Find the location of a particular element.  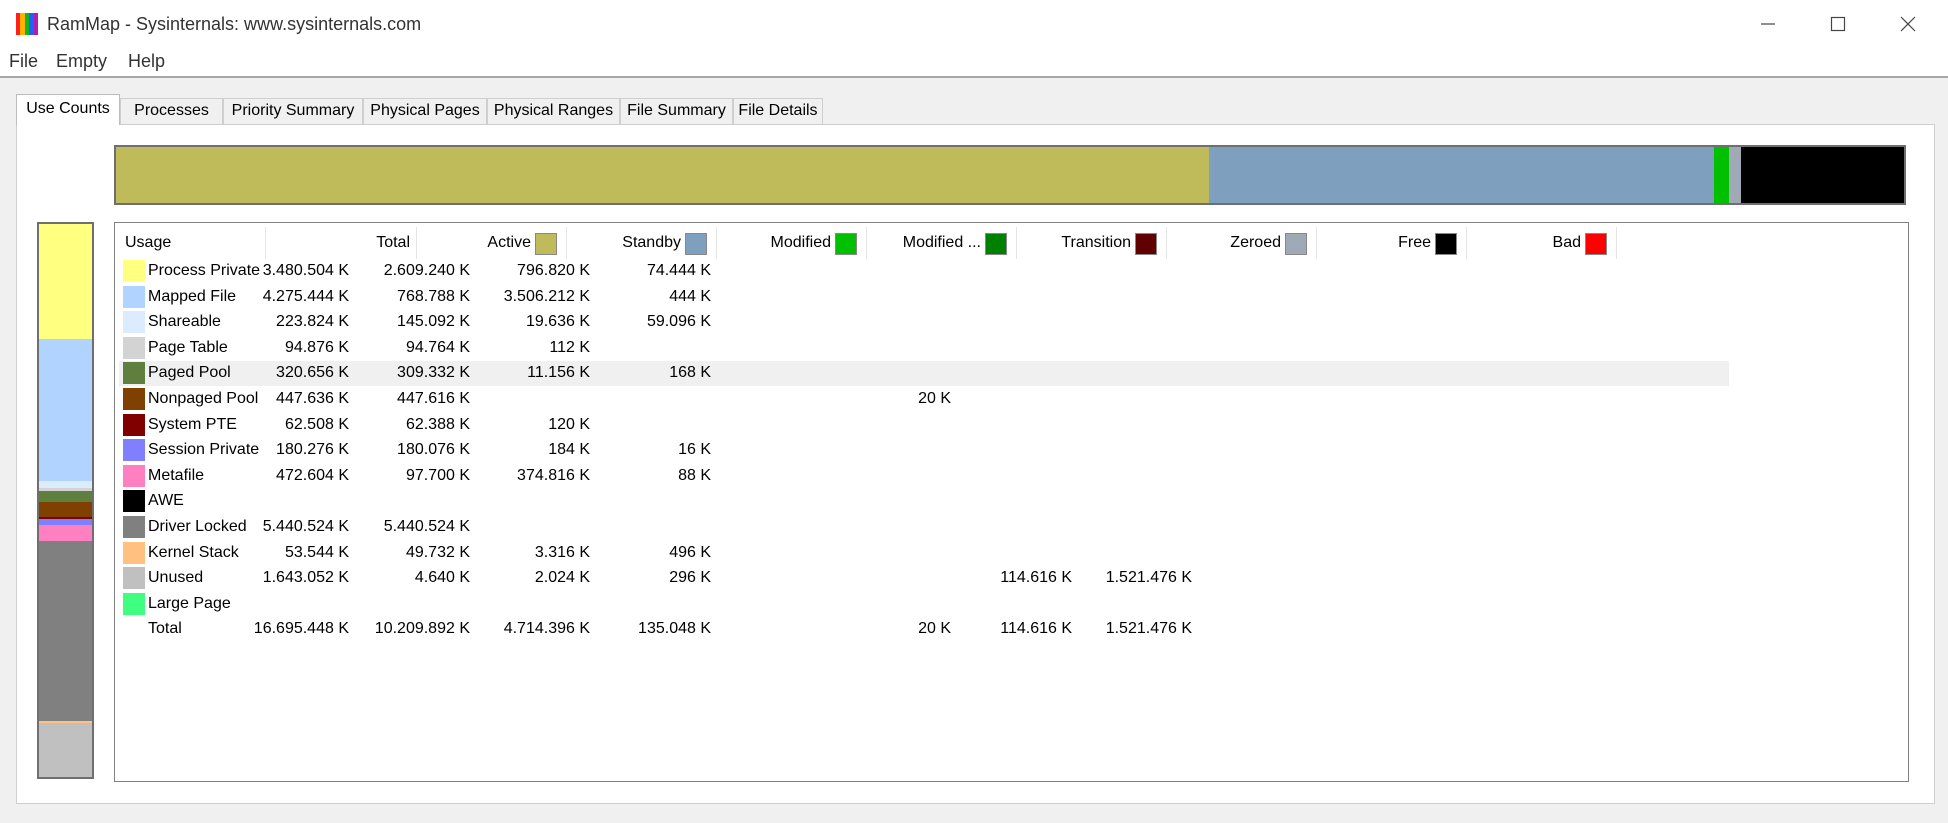

table-cell: 88 K is located at coordinates (694, 475).